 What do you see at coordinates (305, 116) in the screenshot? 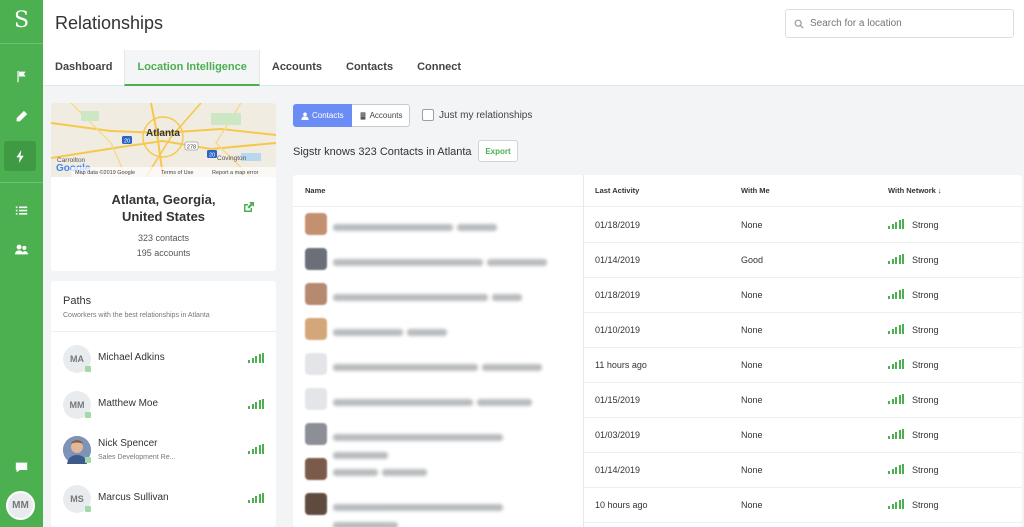
I see `person-icon` at bounding box center [305, 116].